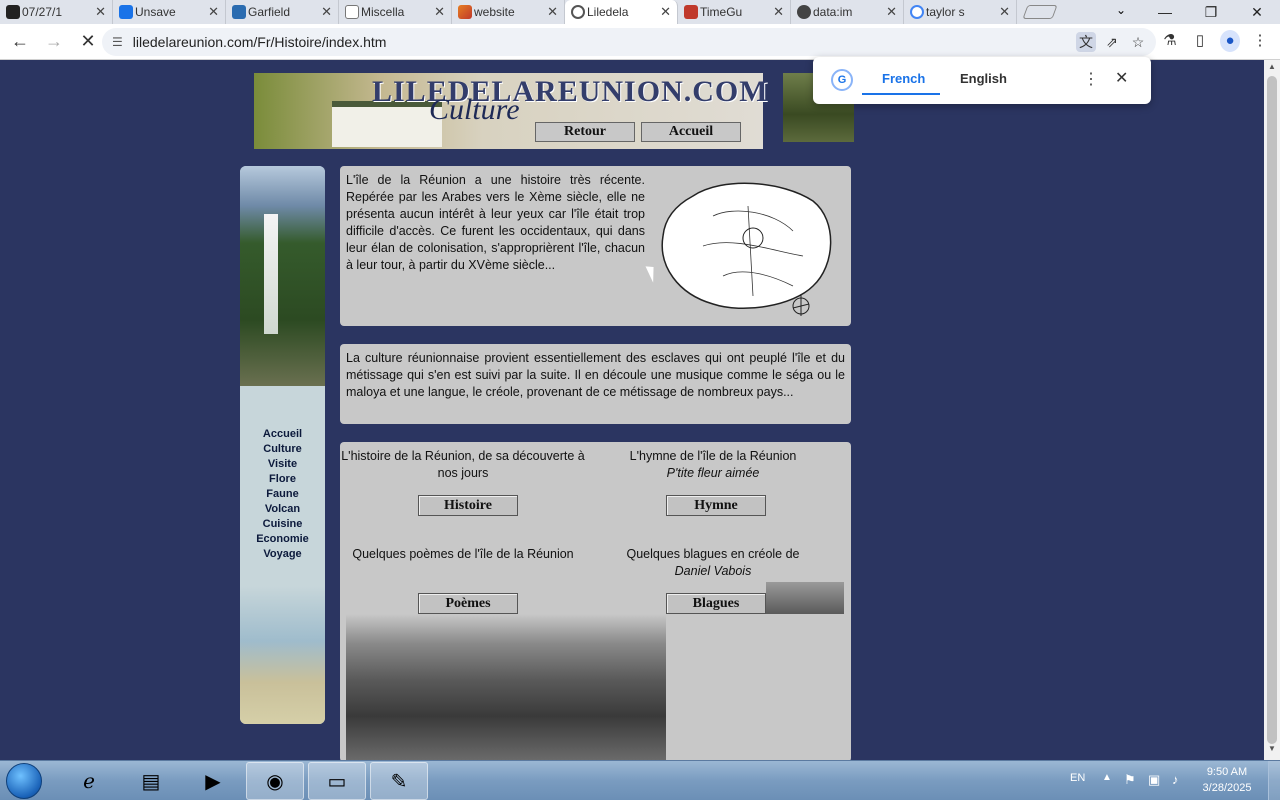 The height and width of the screenshot is (800, 1280). I want to click on clock-time: 9:50 AM, so click(1227, 772).